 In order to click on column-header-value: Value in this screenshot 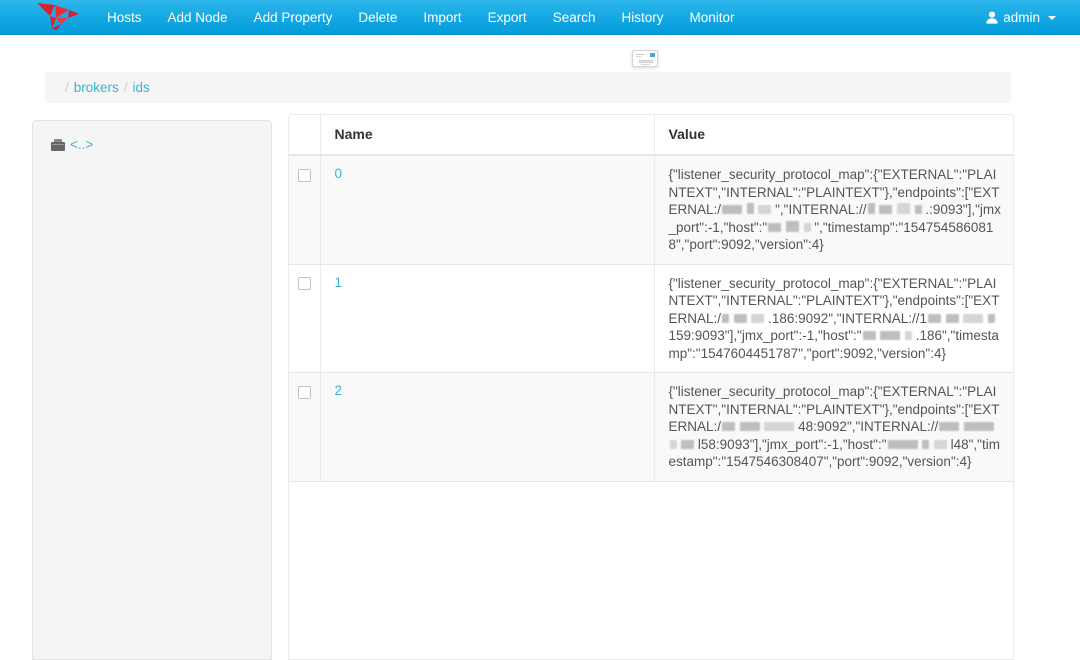, I will do `click(833, 135)`.